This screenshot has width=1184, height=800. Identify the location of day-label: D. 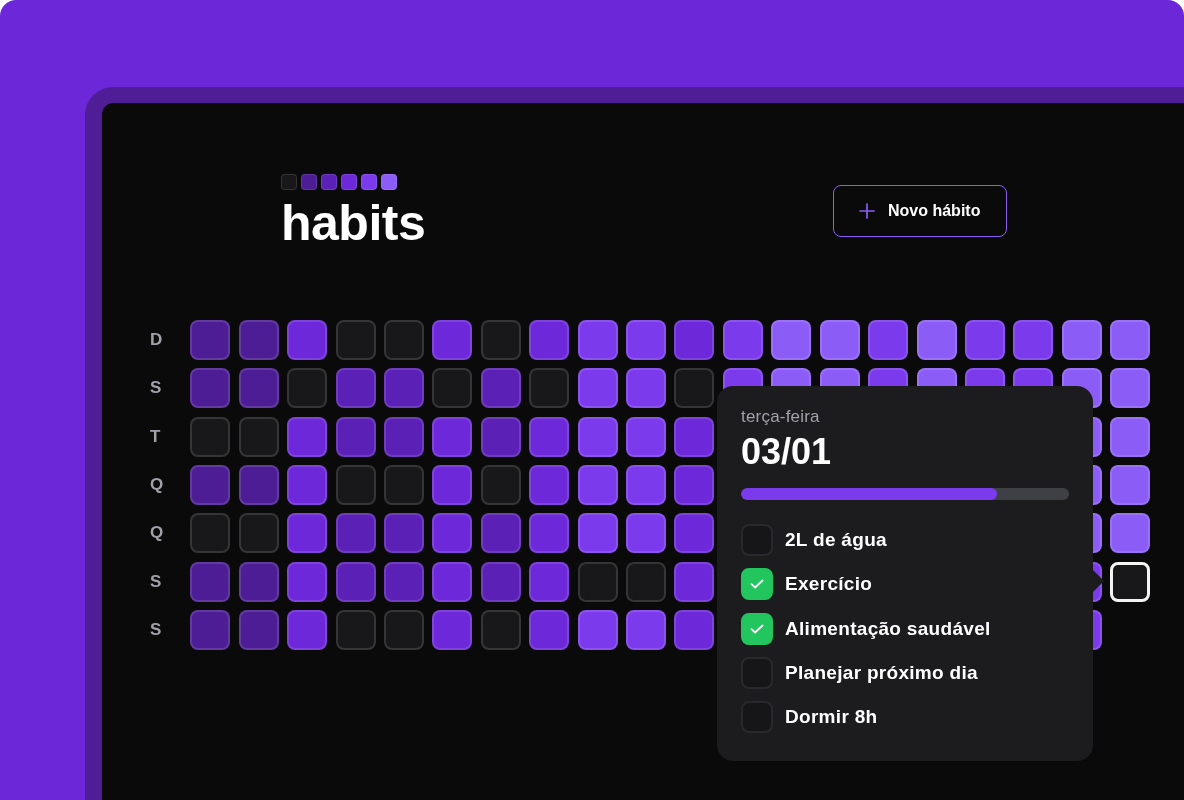
(156, 340).